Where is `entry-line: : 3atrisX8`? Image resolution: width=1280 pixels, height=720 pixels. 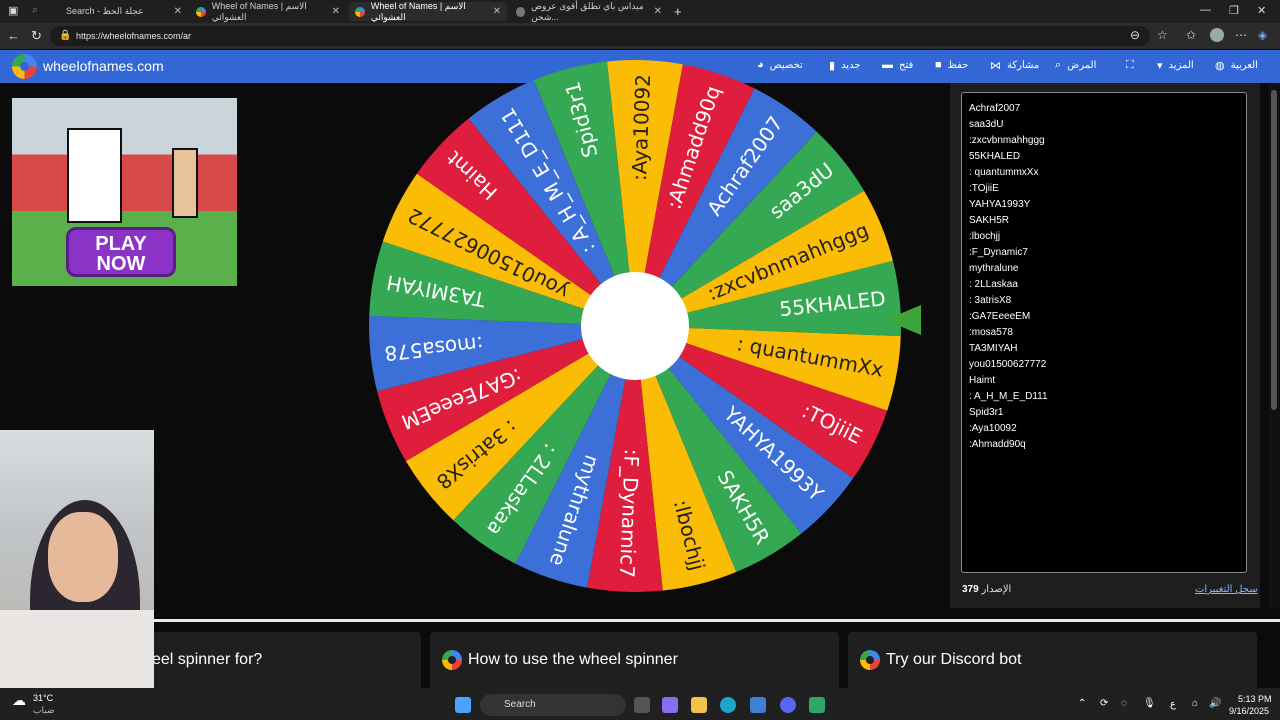
entry-line: : 3atrisX8 is located at coordinates (1104, 301).